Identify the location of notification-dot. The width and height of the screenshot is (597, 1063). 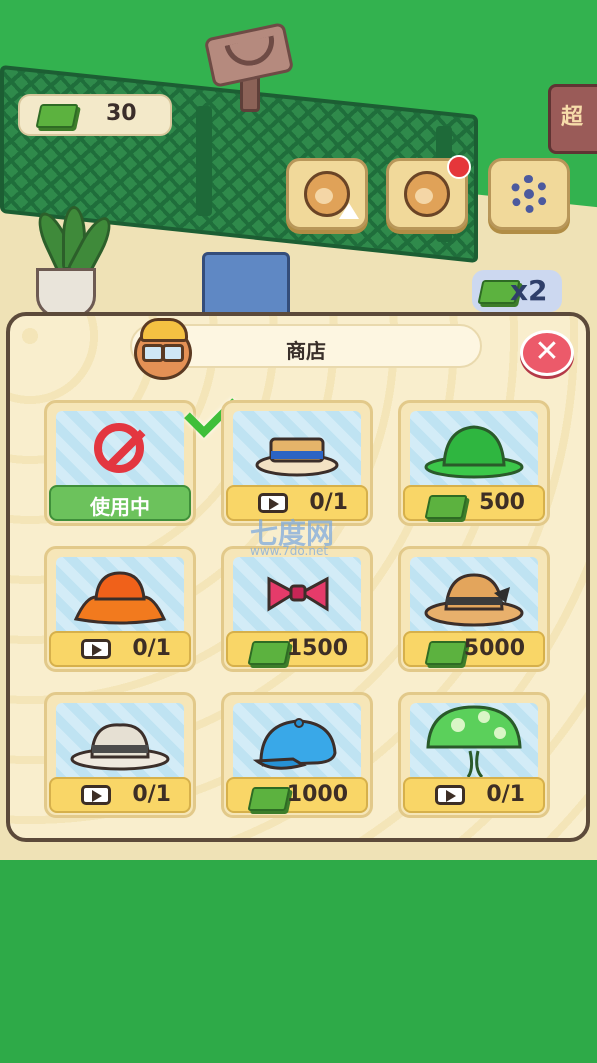
(459, 167).